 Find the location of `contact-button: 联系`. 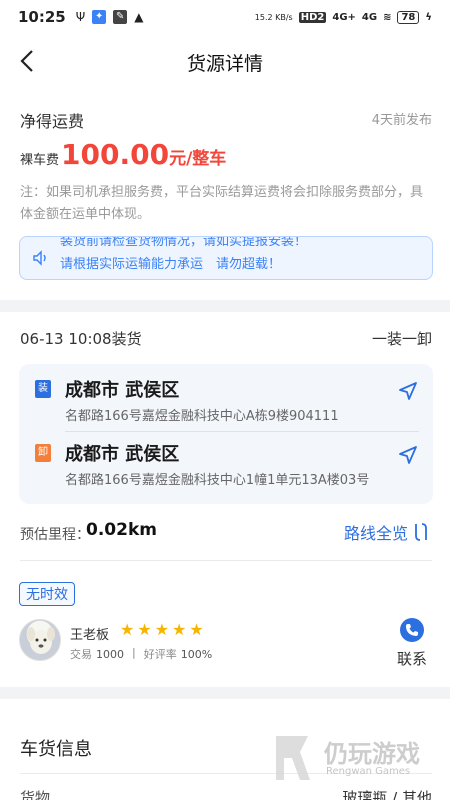

contact-button: 联系 is located at coordinates (412, 644).